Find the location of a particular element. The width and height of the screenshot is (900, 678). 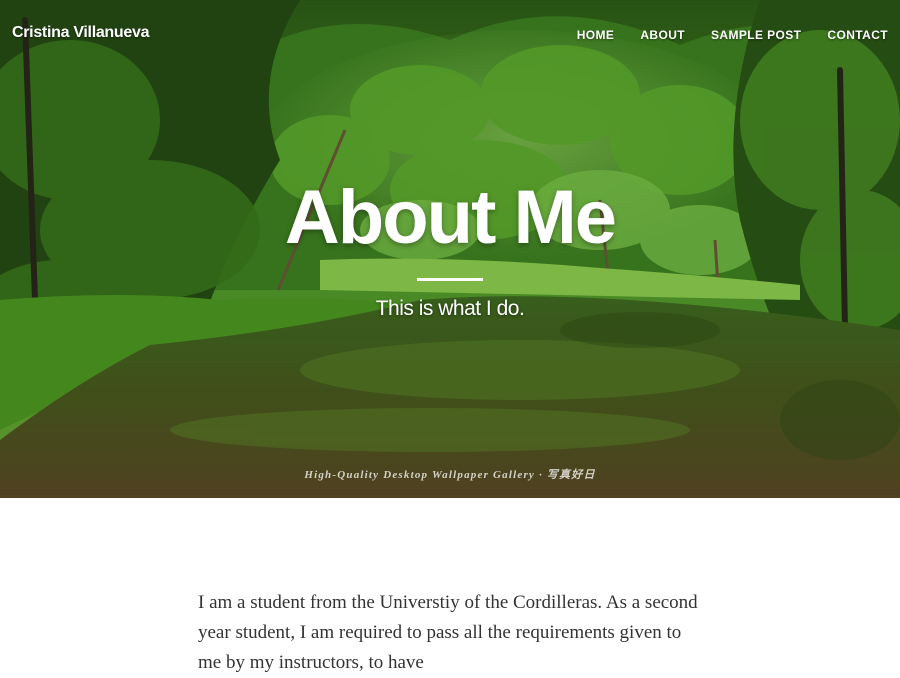

nav-menu: HOME ABOUT SAMPLE POST CONTACT is located at coordinates (732, 35).